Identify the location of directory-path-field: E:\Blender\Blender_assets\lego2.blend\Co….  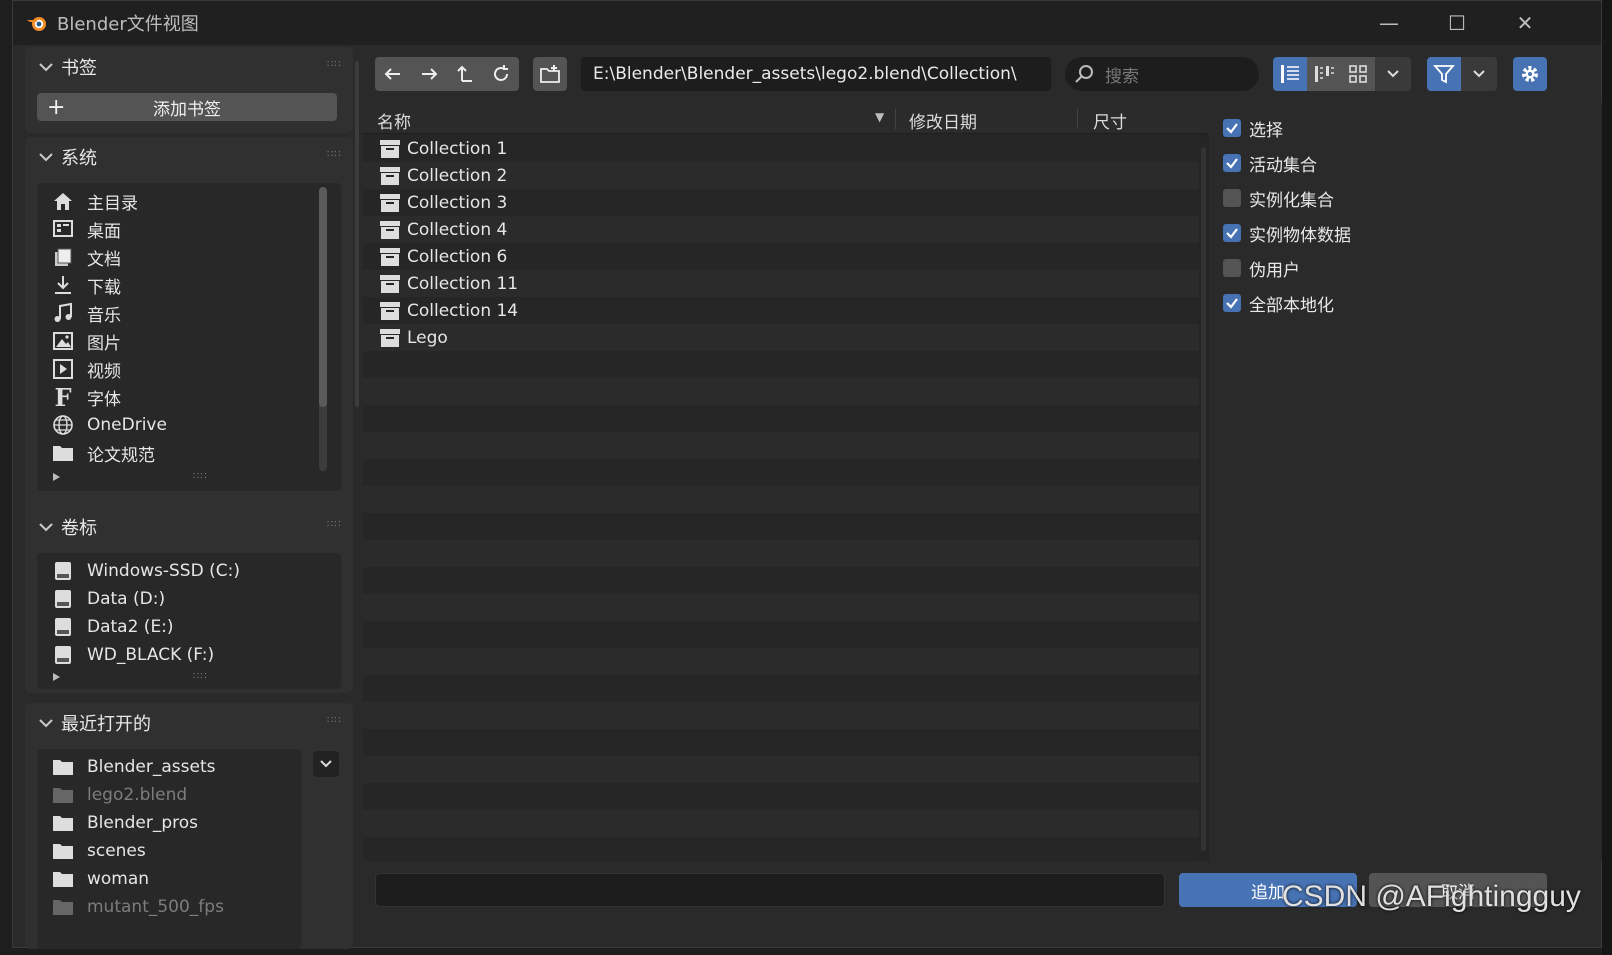
(816, 74).